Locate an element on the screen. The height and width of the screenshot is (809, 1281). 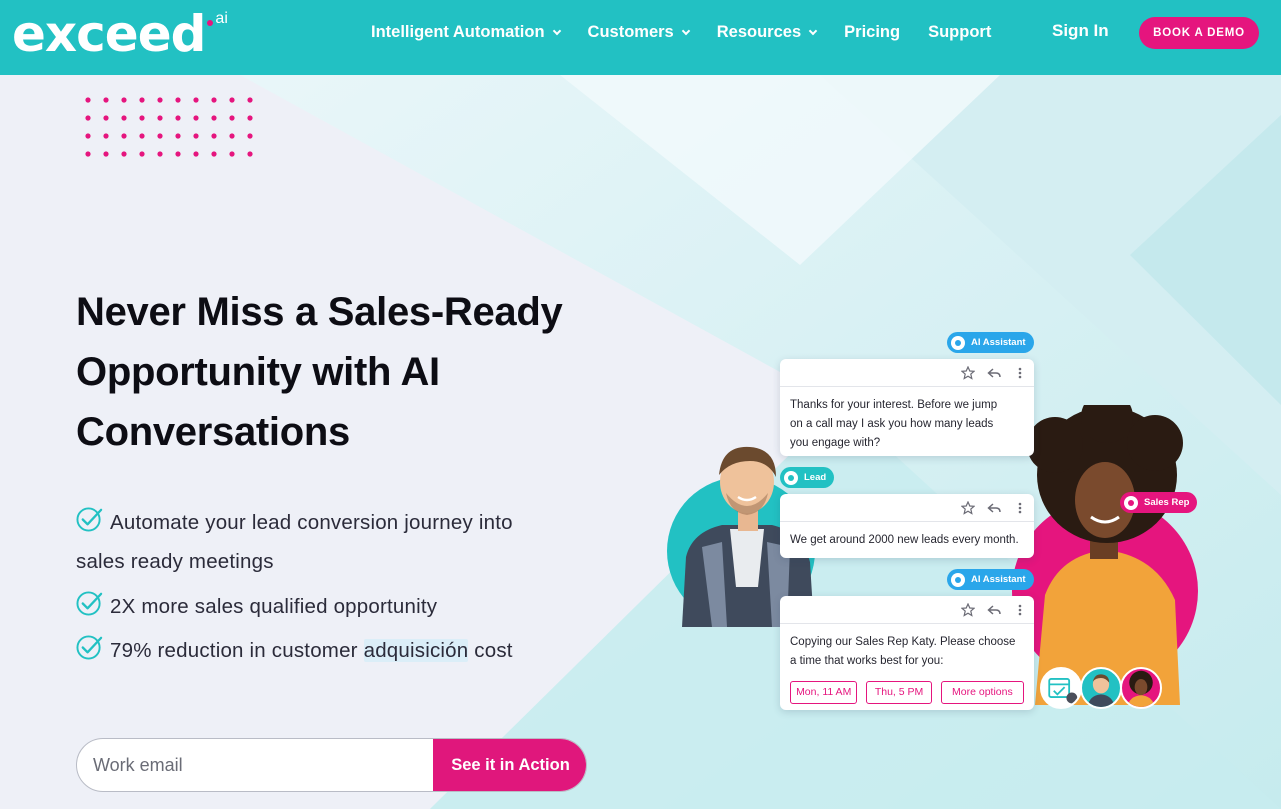
benefit-text: 2X more sales qualified opportunity is located at coordinates (274, 606).